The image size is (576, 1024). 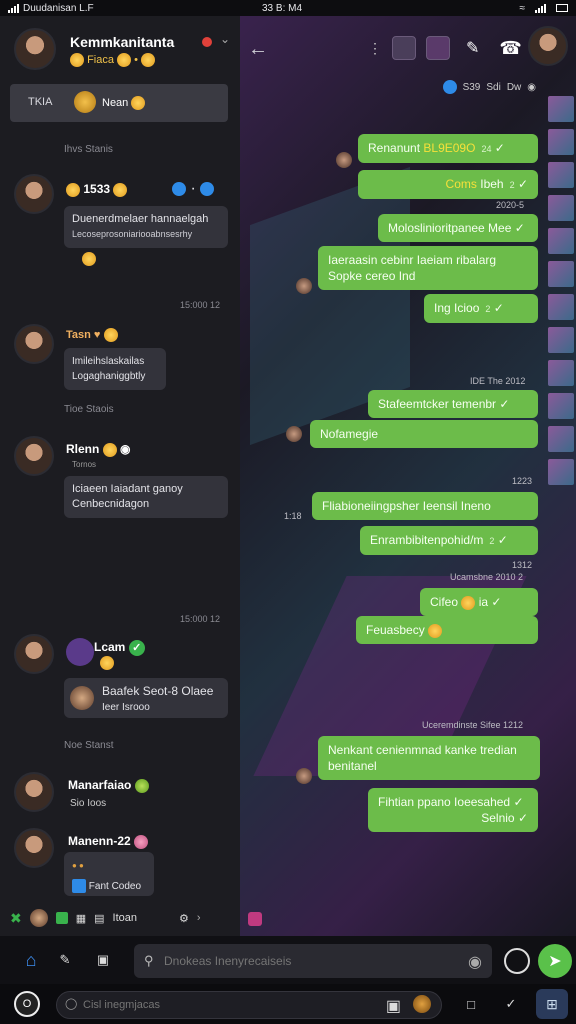 What do you see at coordinates (99, 918) in the screenshot?
I see `list-icon: ▤` at bounding box center [99, 918].